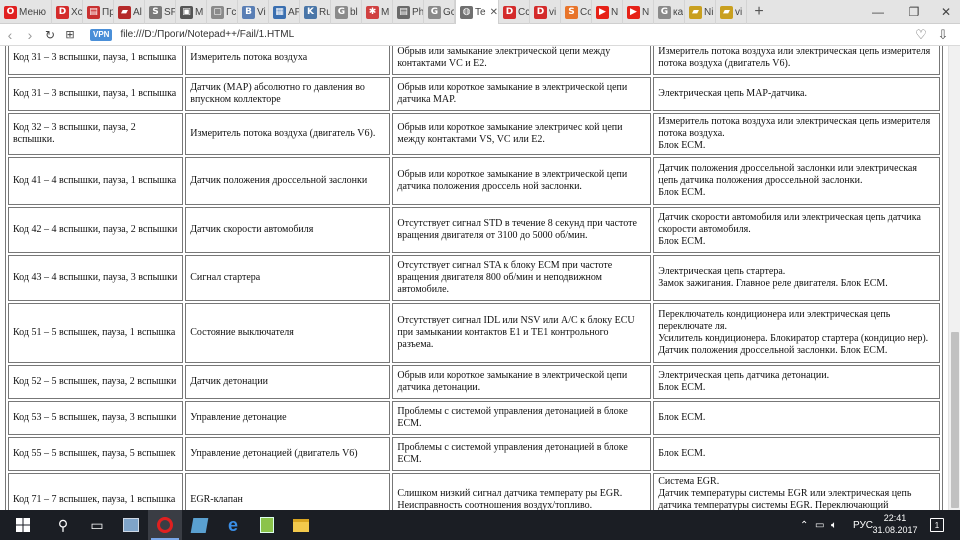  Describe the element at coordinates (324, 12) in the screenshot. I see `tab-label: Ru` at that location.